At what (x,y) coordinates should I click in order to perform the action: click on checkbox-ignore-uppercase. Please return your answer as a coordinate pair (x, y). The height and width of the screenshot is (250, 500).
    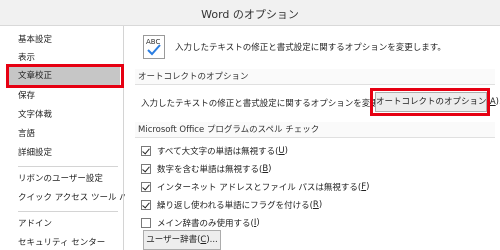
    Looking at the image, I should click on (146, 151).